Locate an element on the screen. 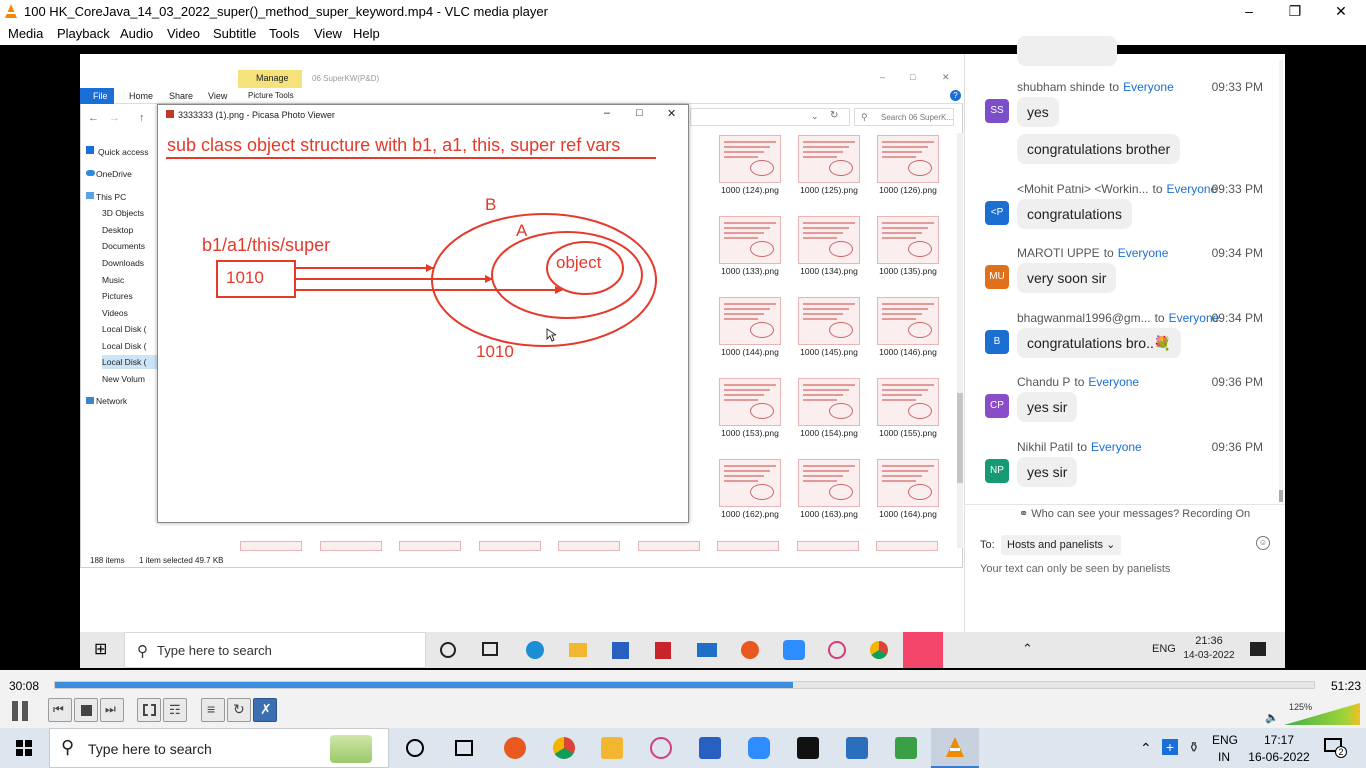 Image resolution: width=1366 pixels, height=768 pixels. fullscreen-button is located at coordinates (149, 710).